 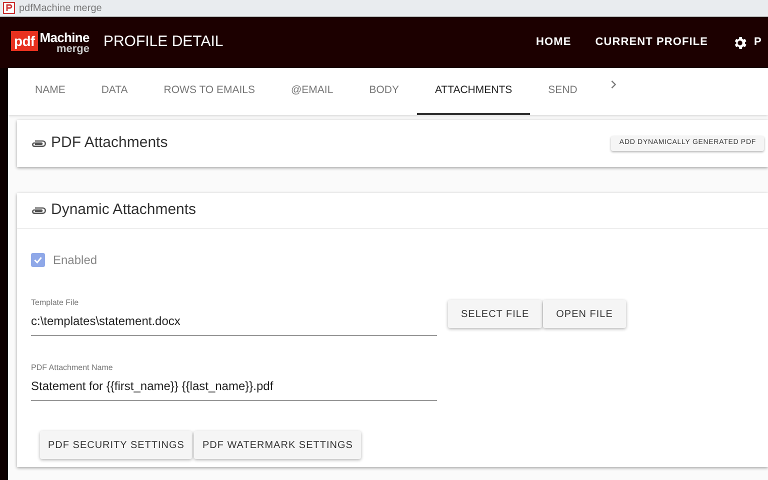 I want to click on settings-icon, so click(x=740, y=42).